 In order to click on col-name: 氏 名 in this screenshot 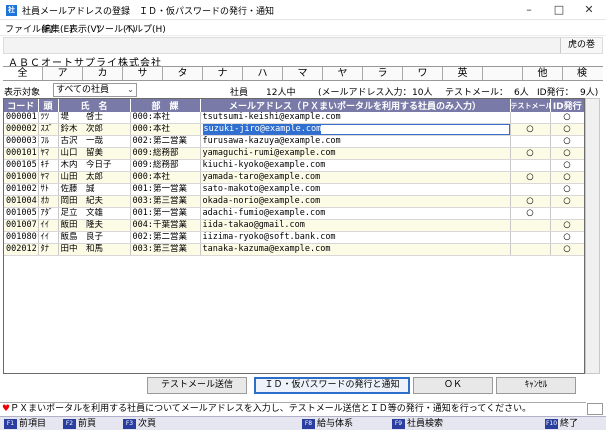, I will do `click(94, 105)`.